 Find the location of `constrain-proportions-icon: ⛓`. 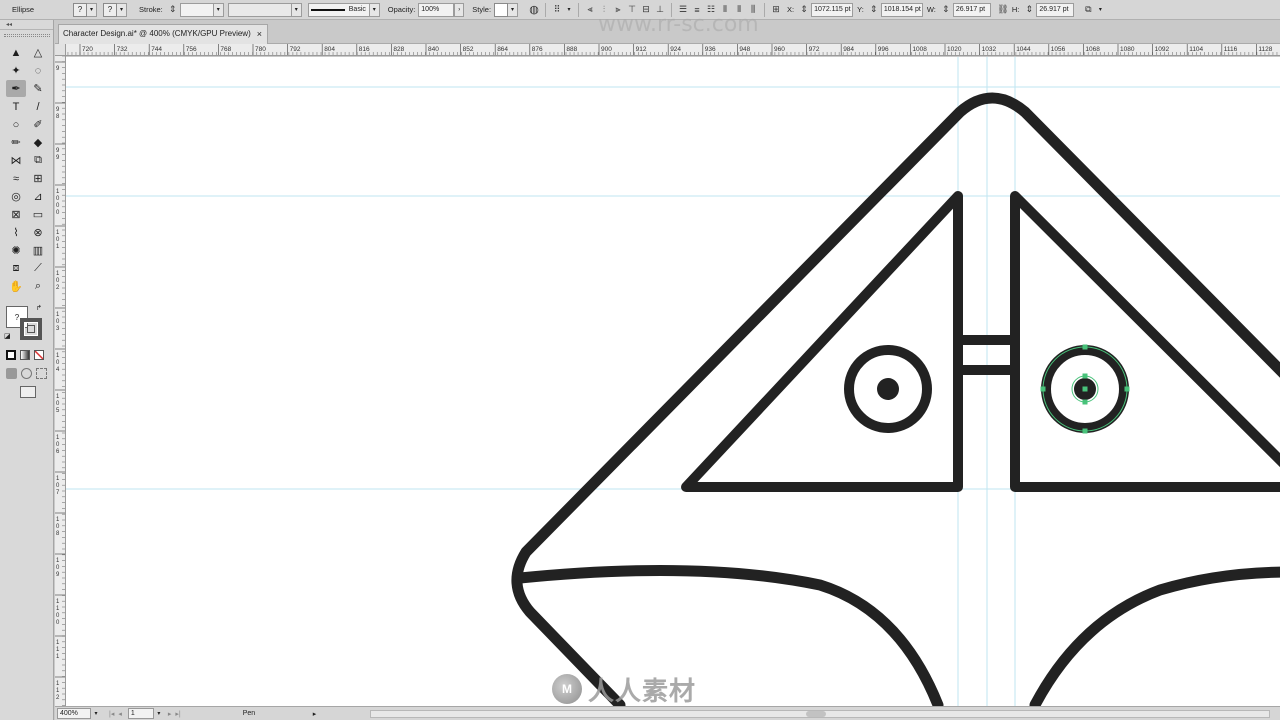

constrain-proportions-icon: ⛓ is located at coordinates (1003, 10).